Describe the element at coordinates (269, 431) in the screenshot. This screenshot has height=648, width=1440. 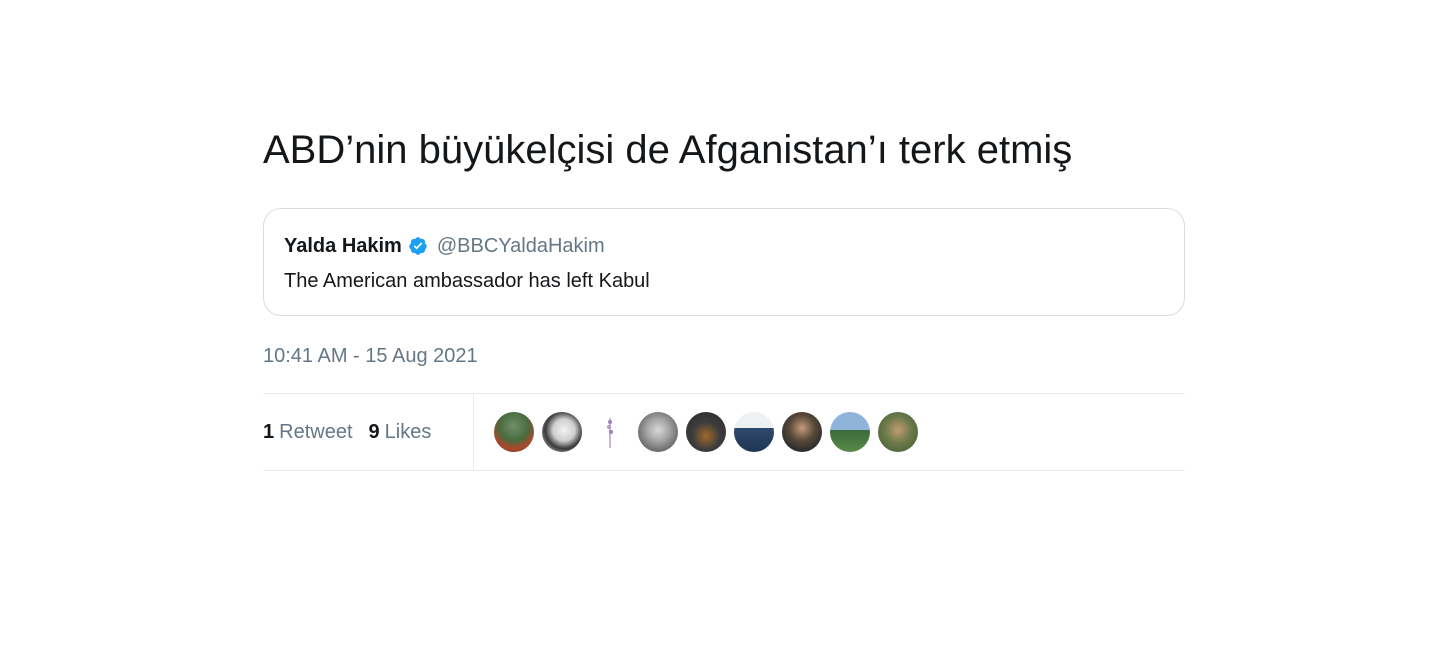
I see `retweets-count: 1` at that location.